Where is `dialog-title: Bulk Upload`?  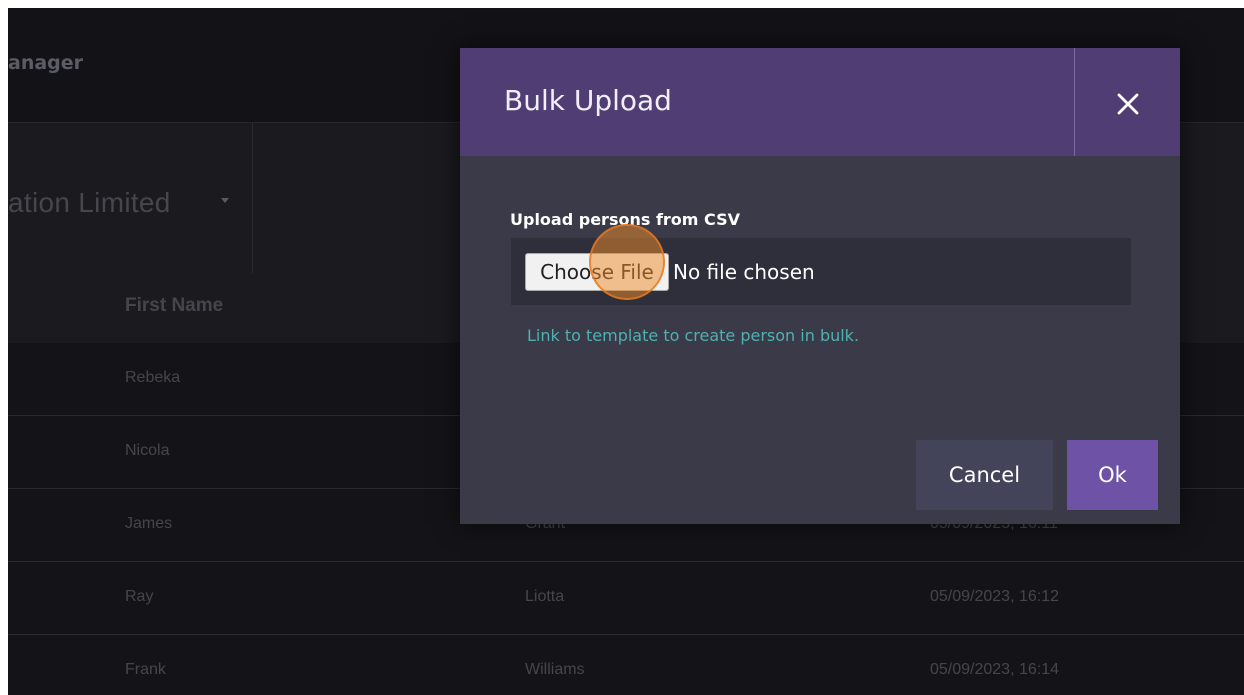
dialog-title: Bulk Upload is located at coordinates (588, 100).